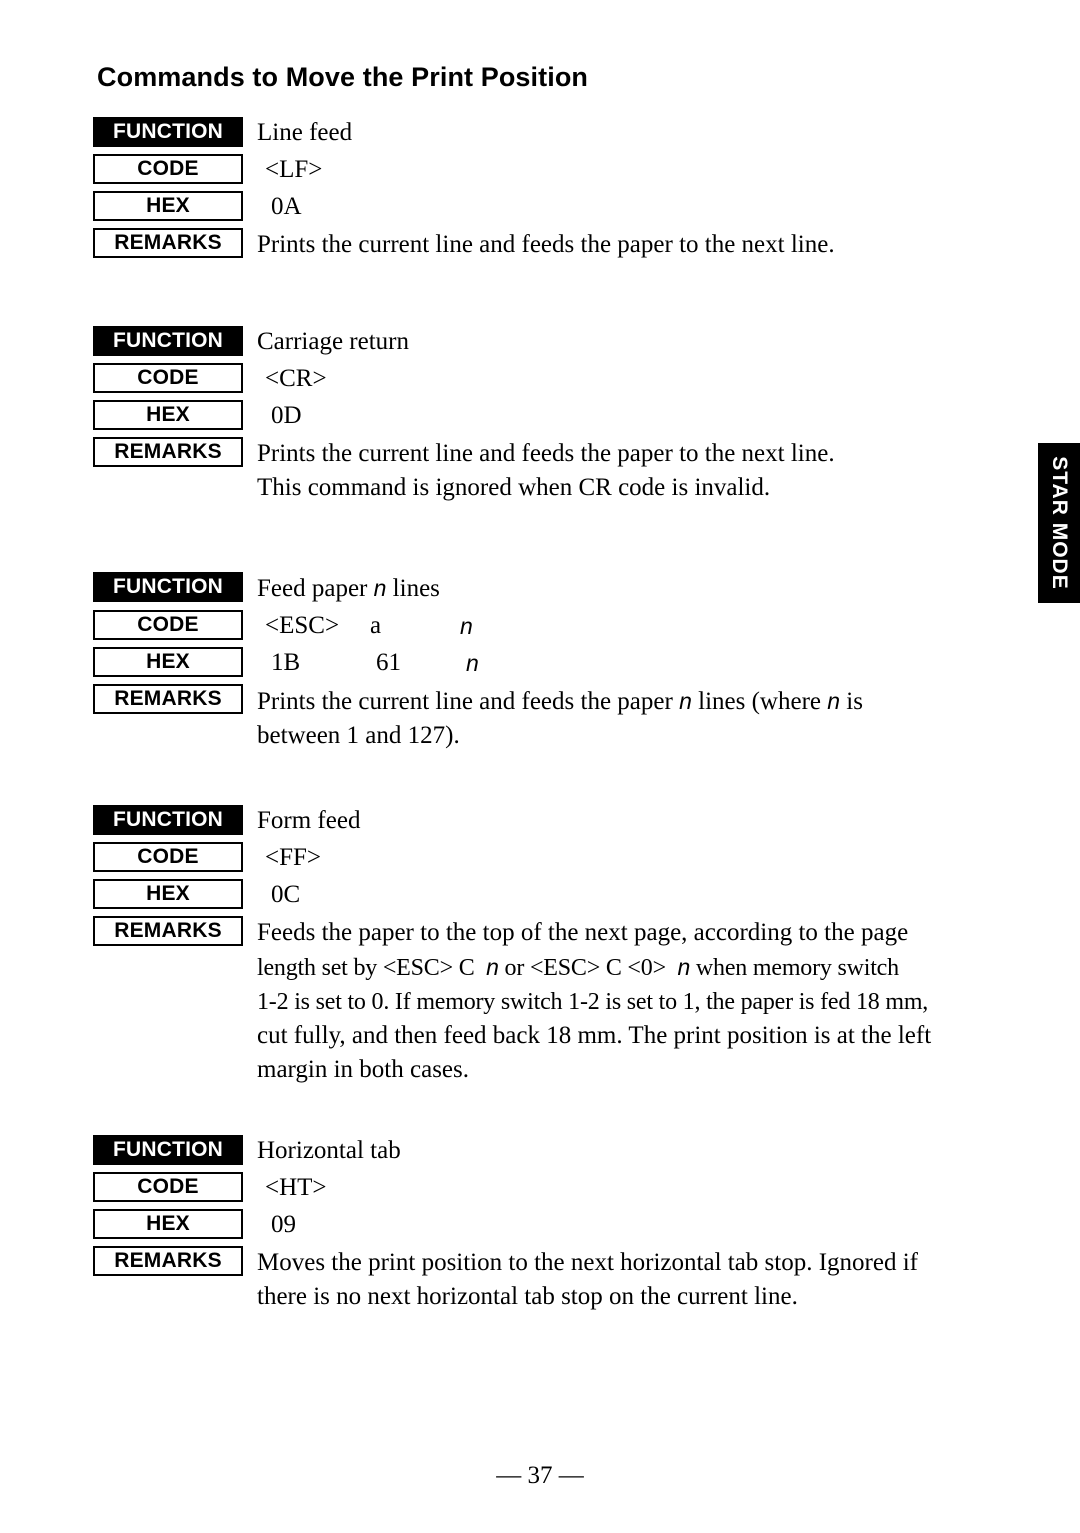  I want to click on code-row: CODE <FF>, so click(545, 858).